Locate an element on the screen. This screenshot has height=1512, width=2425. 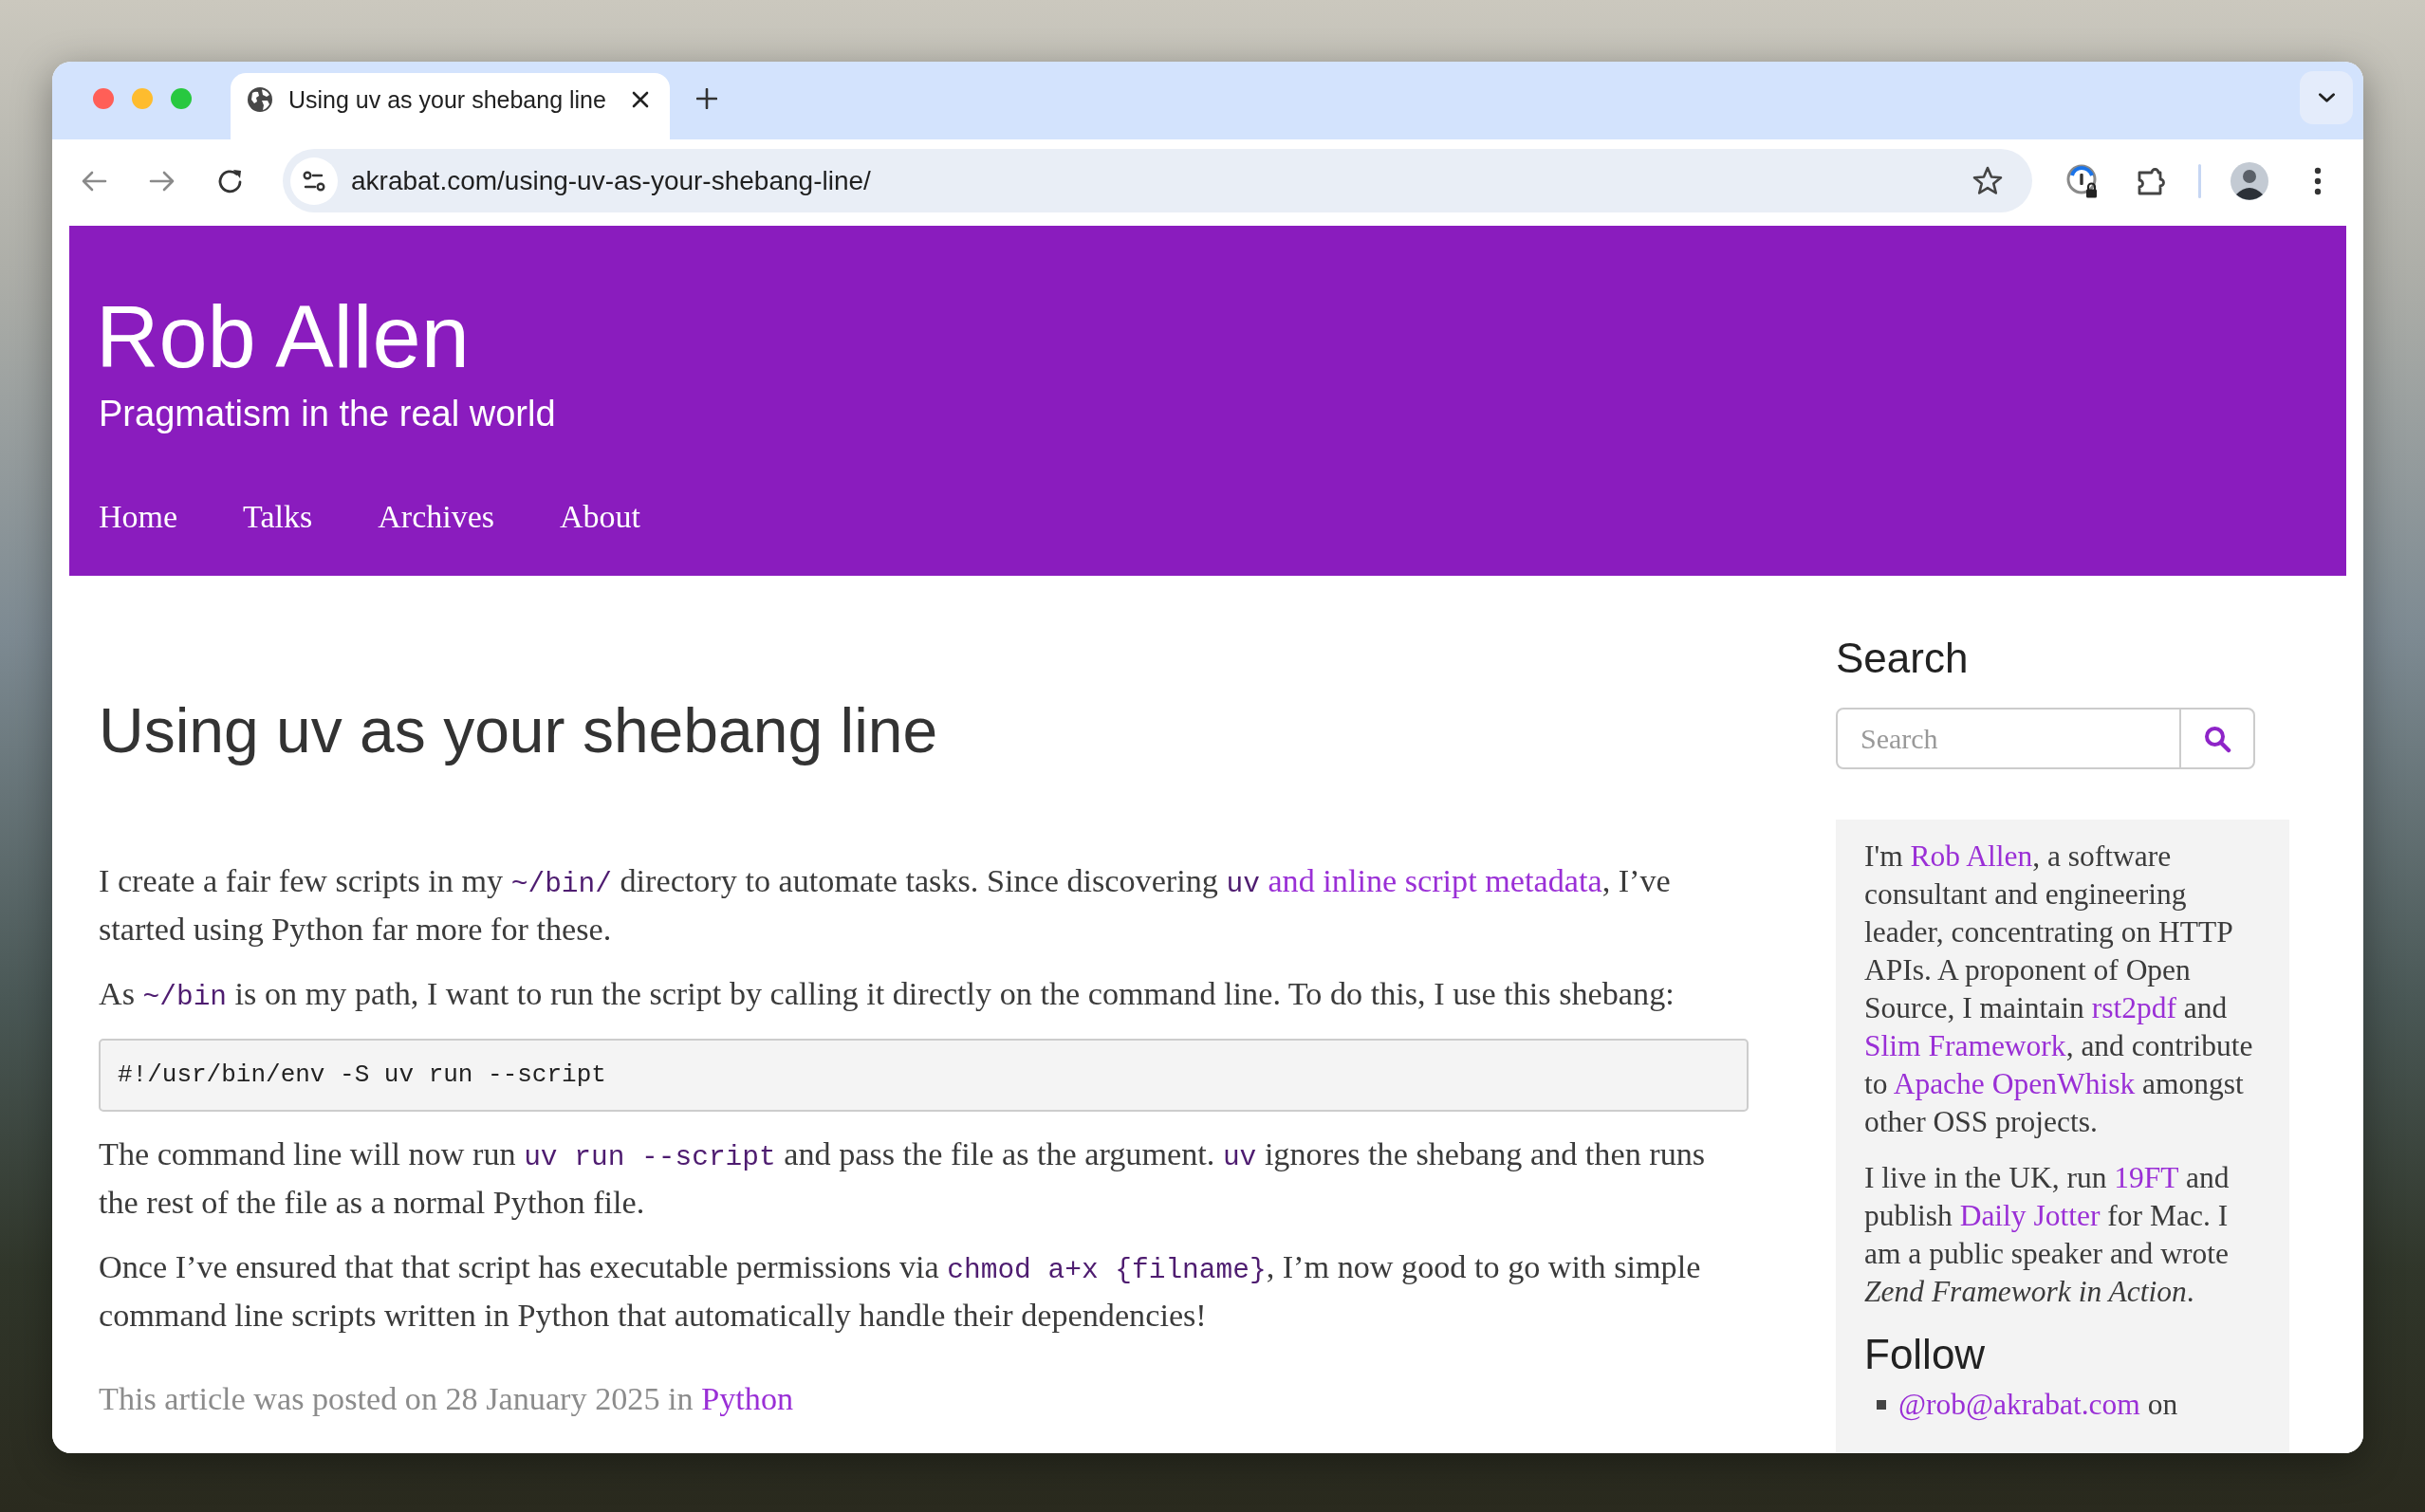
more-menu-icon is located at coordinates (2318, 180).